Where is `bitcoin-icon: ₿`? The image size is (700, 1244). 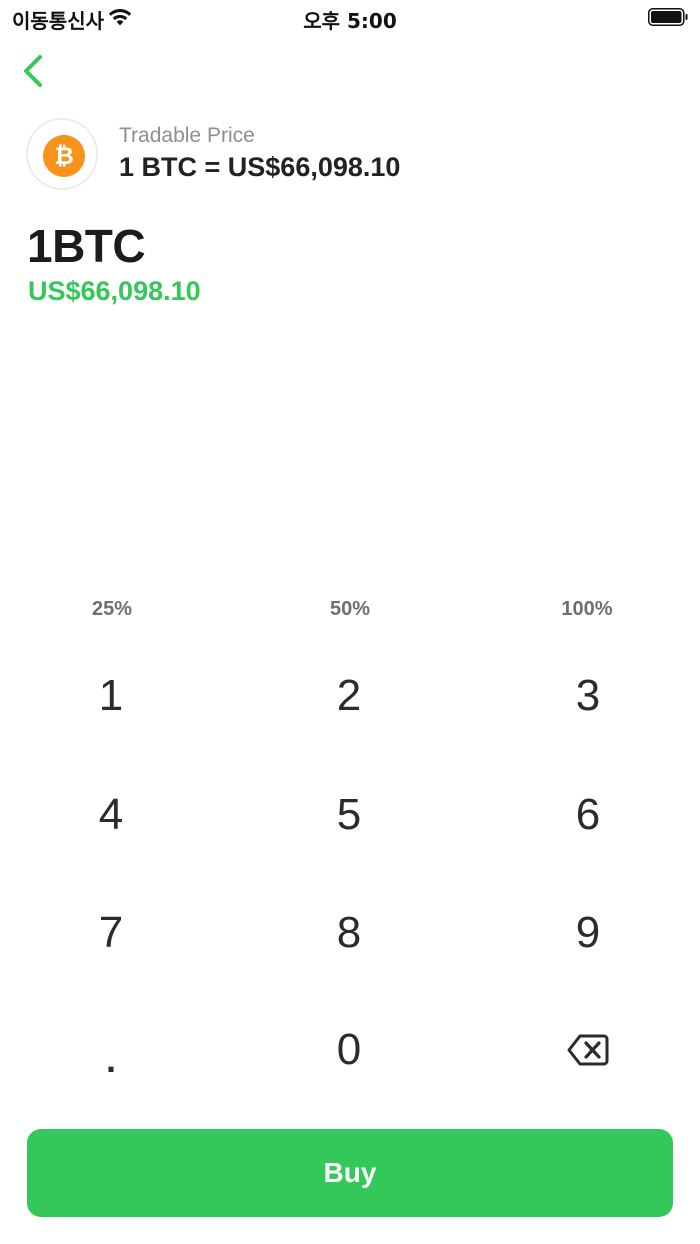
bitcoin-icon: ₿ is located at coordinates (64, 156).